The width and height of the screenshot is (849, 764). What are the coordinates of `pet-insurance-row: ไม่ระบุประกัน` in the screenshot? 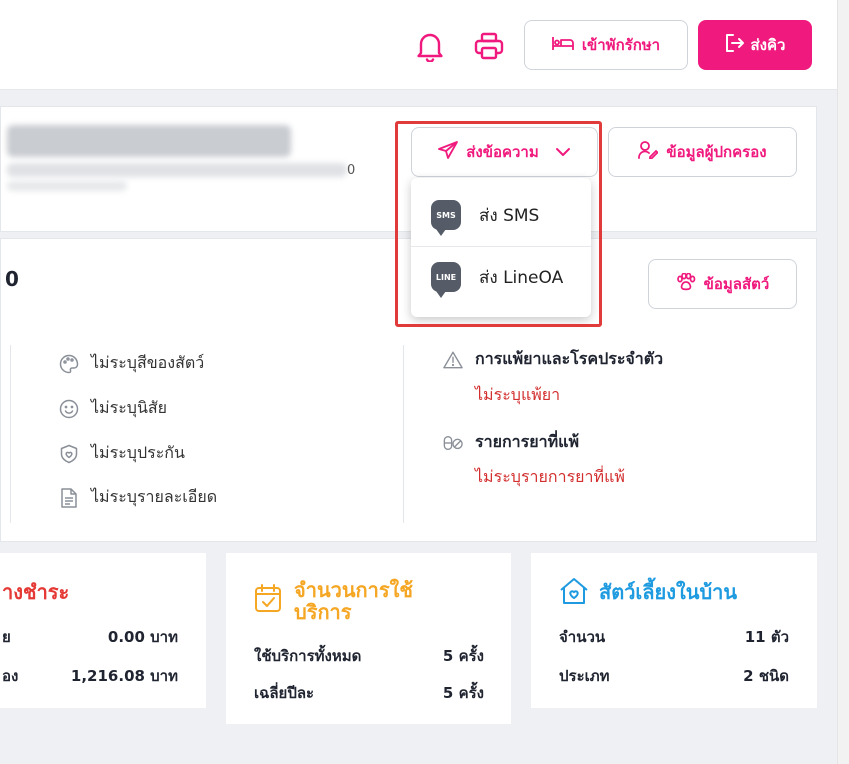 It's located at (122, 453).